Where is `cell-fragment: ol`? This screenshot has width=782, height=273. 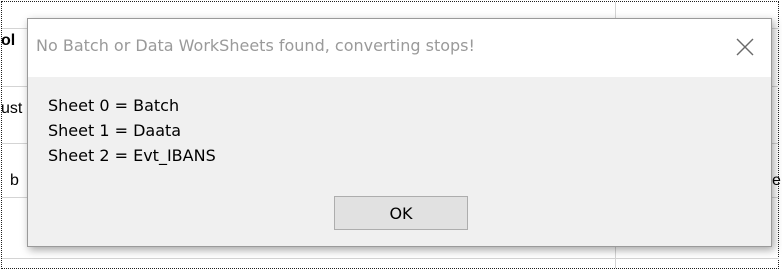
cell-fragment: ol is located at coordinates (8, 40).